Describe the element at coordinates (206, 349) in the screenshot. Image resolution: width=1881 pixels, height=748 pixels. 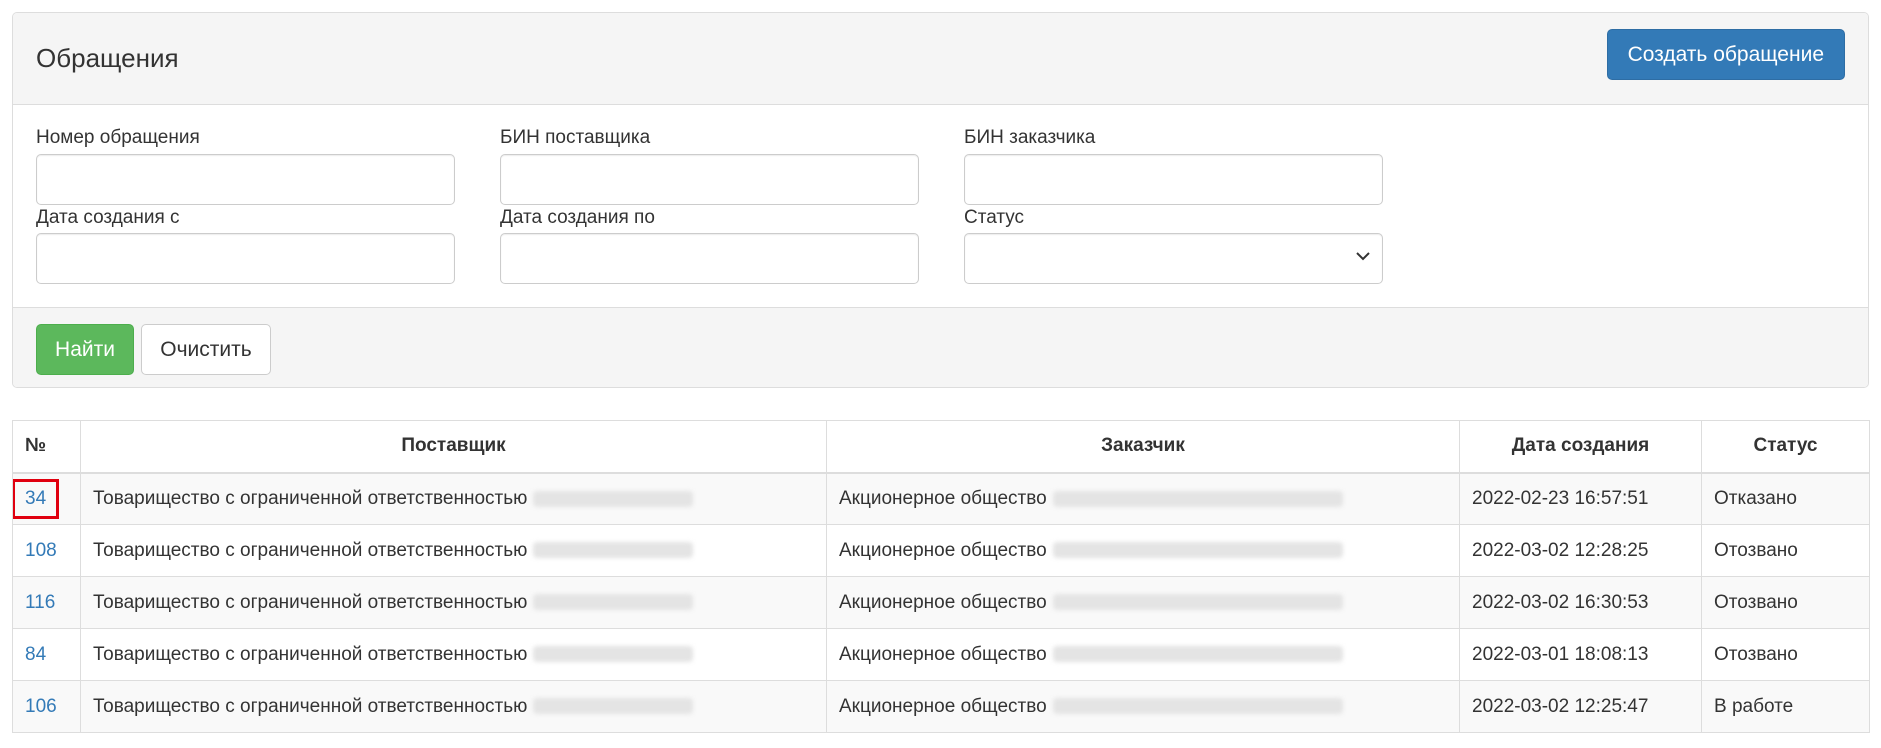
I see `clear-button: Очистить` at that location.